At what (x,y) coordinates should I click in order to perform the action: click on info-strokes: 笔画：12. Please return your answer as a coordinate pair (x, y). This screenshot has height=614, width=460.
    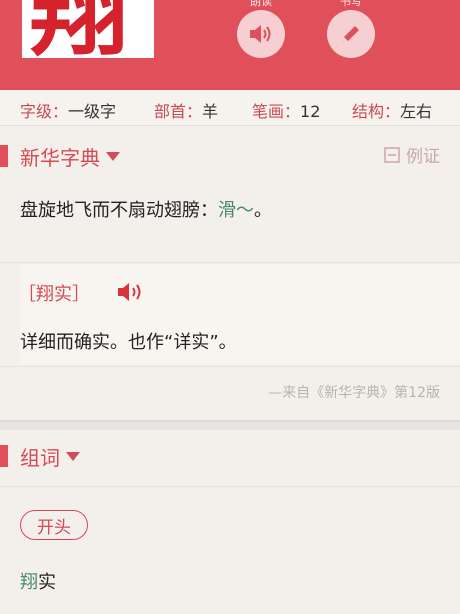
    Looking at the image, I should click on (286, 111).